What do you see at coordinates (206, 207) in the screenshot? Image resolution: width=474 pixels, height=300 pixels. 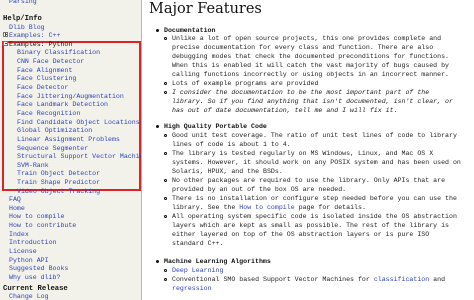 I see `line-text: library. See the` at bounding box center [206, 207].